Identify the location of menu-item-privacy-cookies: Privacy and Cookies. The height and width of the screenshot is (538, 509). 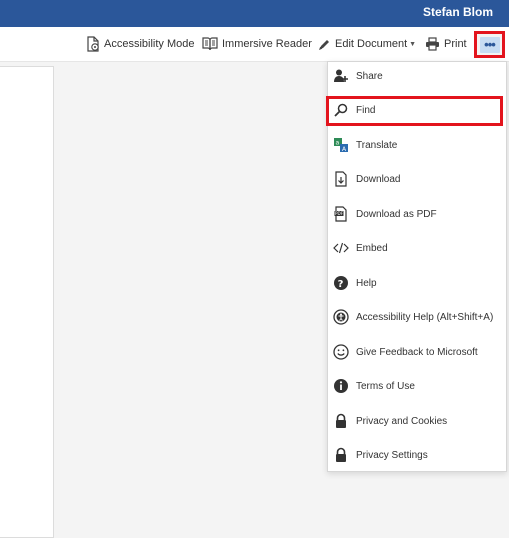
(417, 421).